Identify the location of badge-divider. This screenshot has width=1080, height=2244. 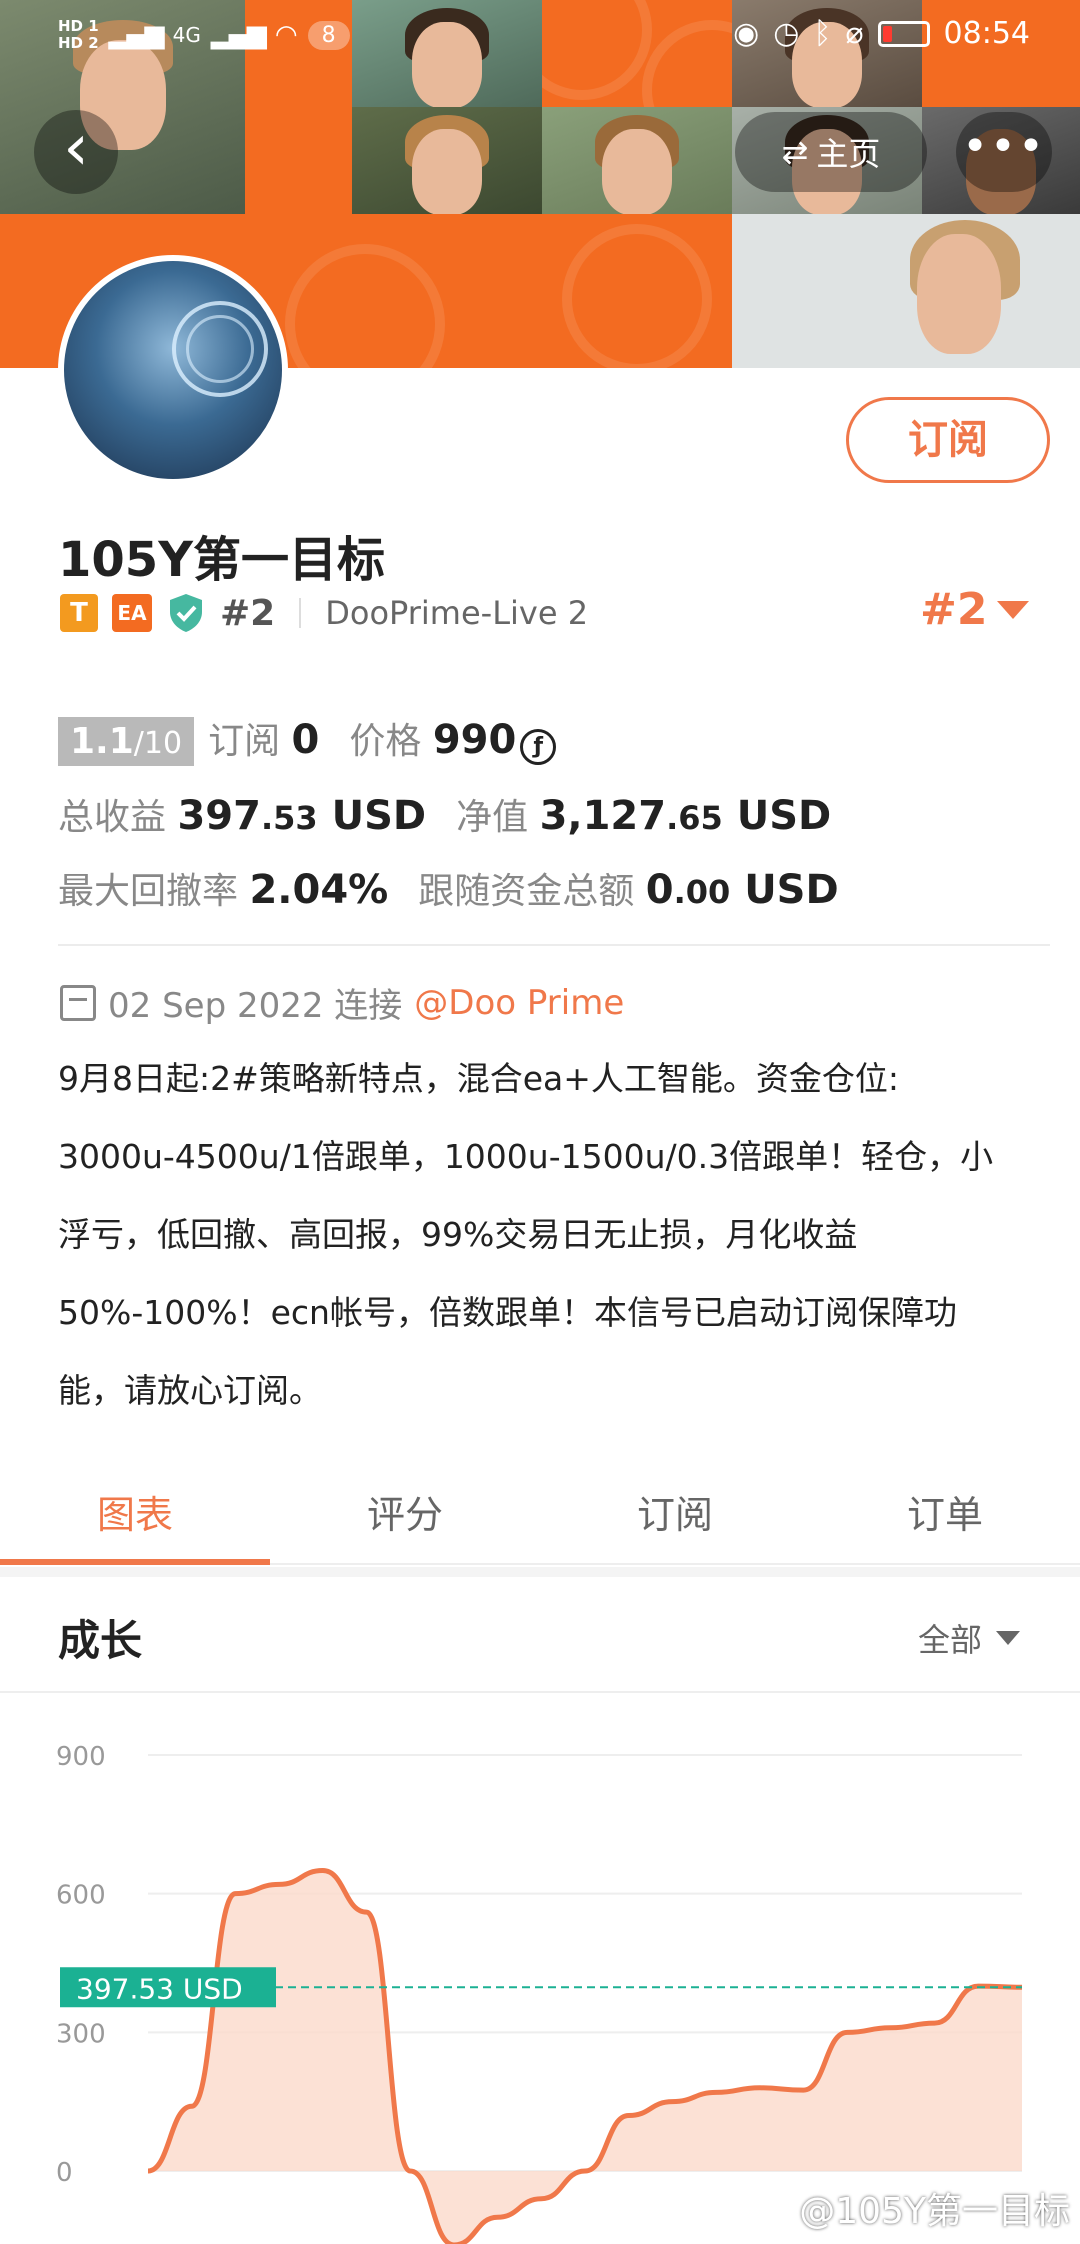
(300, 613).